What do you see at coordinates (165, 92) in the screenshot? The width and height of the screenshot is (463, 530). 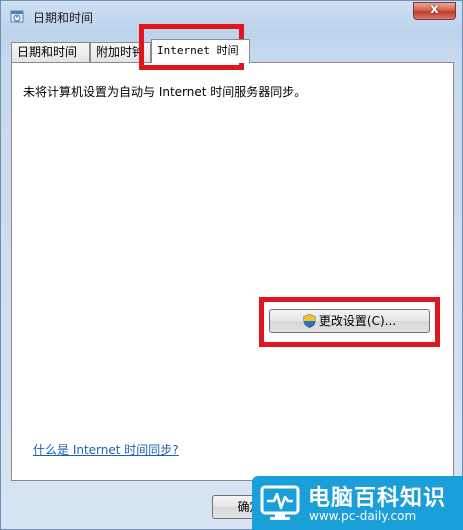 I see `sync-status-text: 未将计算机设置为自动与 Internet 时间服务器同步。` at bounding box center [165, 92].